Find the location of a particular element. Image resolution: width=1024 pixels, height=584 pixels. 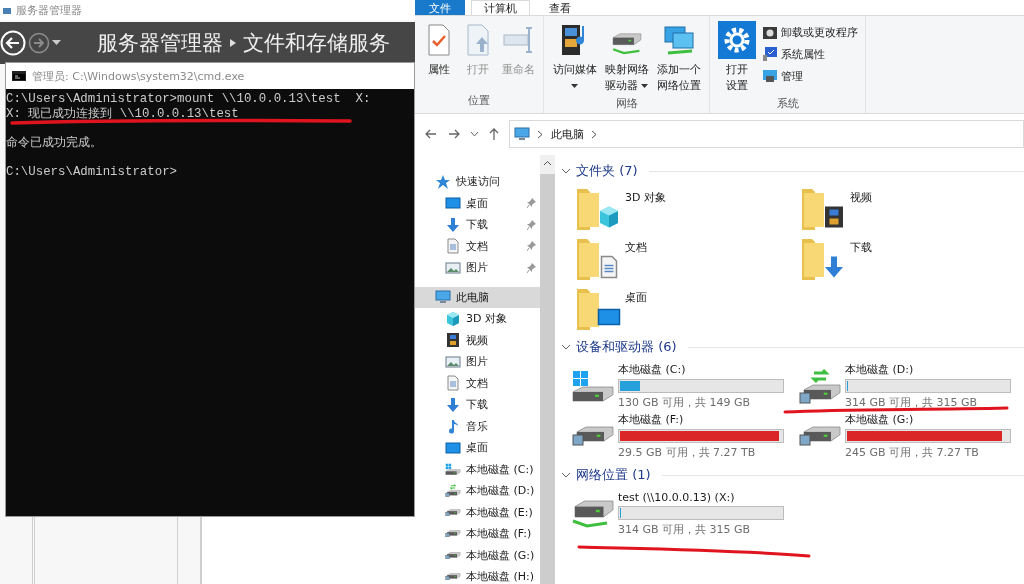

address-bar: 此电脑 is located at coordinates (766, 134).